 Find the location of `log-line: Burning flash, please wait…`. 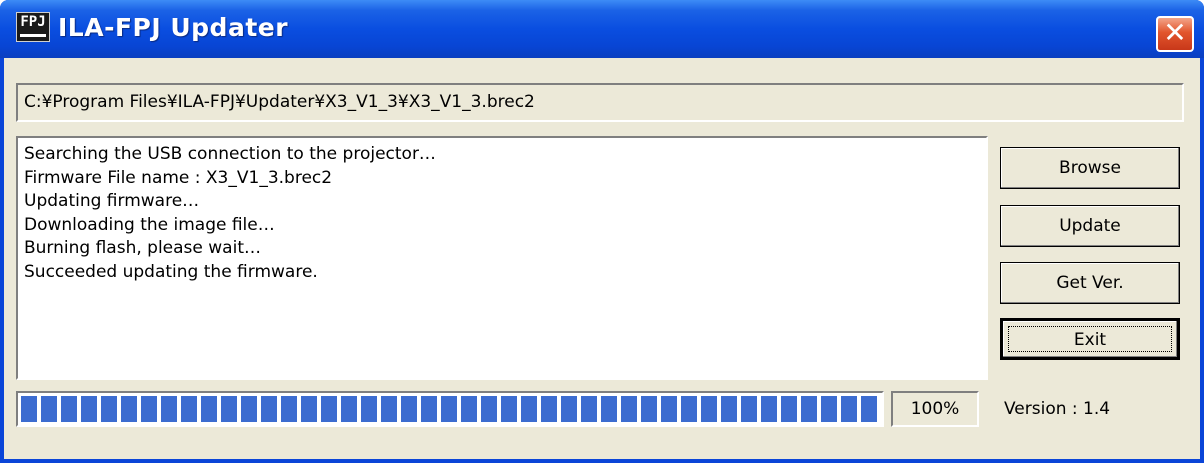

log-line: Burning flash, please wait… is located at coordinates (142, 248).